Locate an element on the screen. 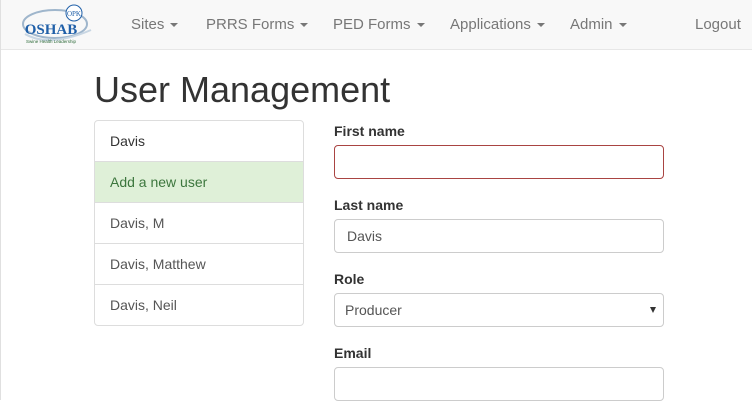 The image size is (752, 401). user-list-item: Davis, M is located at coordinates (199, 222).